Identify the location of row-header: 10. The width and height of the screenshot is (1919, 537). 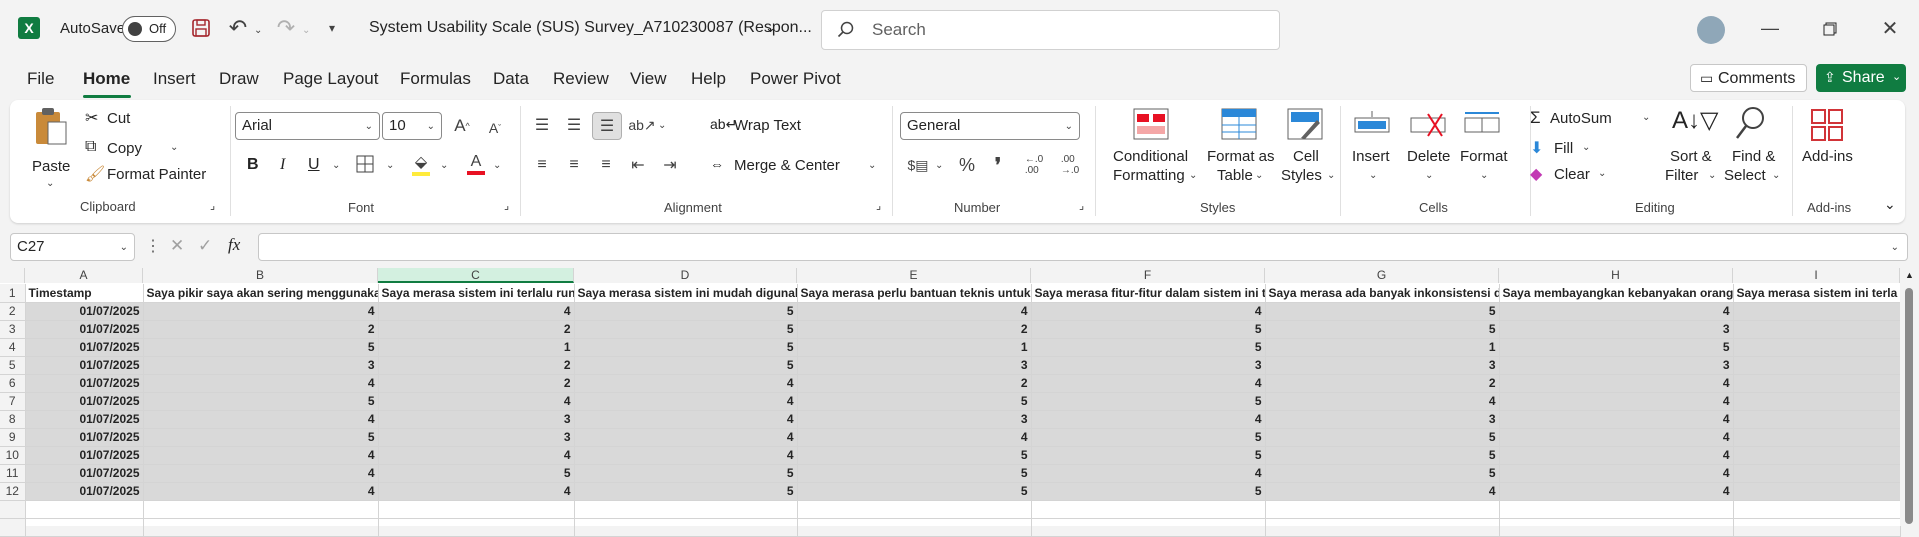
(13, 455).